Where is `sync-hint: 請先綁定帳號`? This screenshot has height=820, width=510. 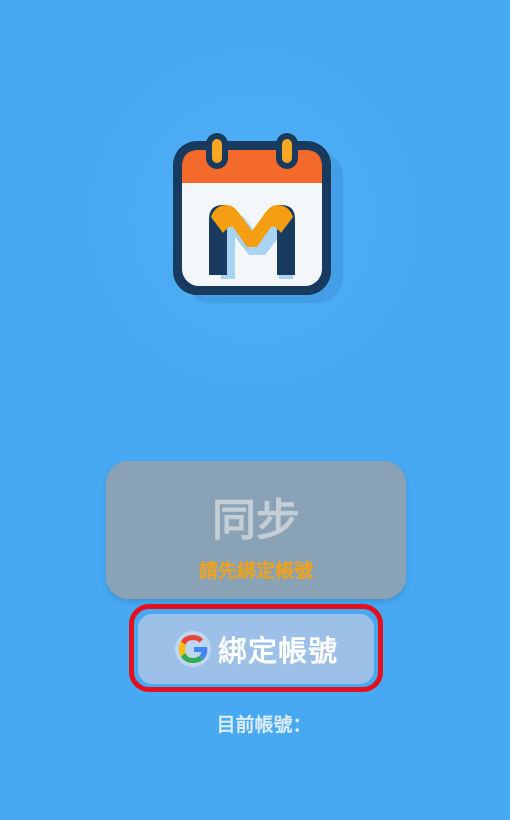 sync-hint: 請先綁定帳號 is located at coordinates (255, 571).